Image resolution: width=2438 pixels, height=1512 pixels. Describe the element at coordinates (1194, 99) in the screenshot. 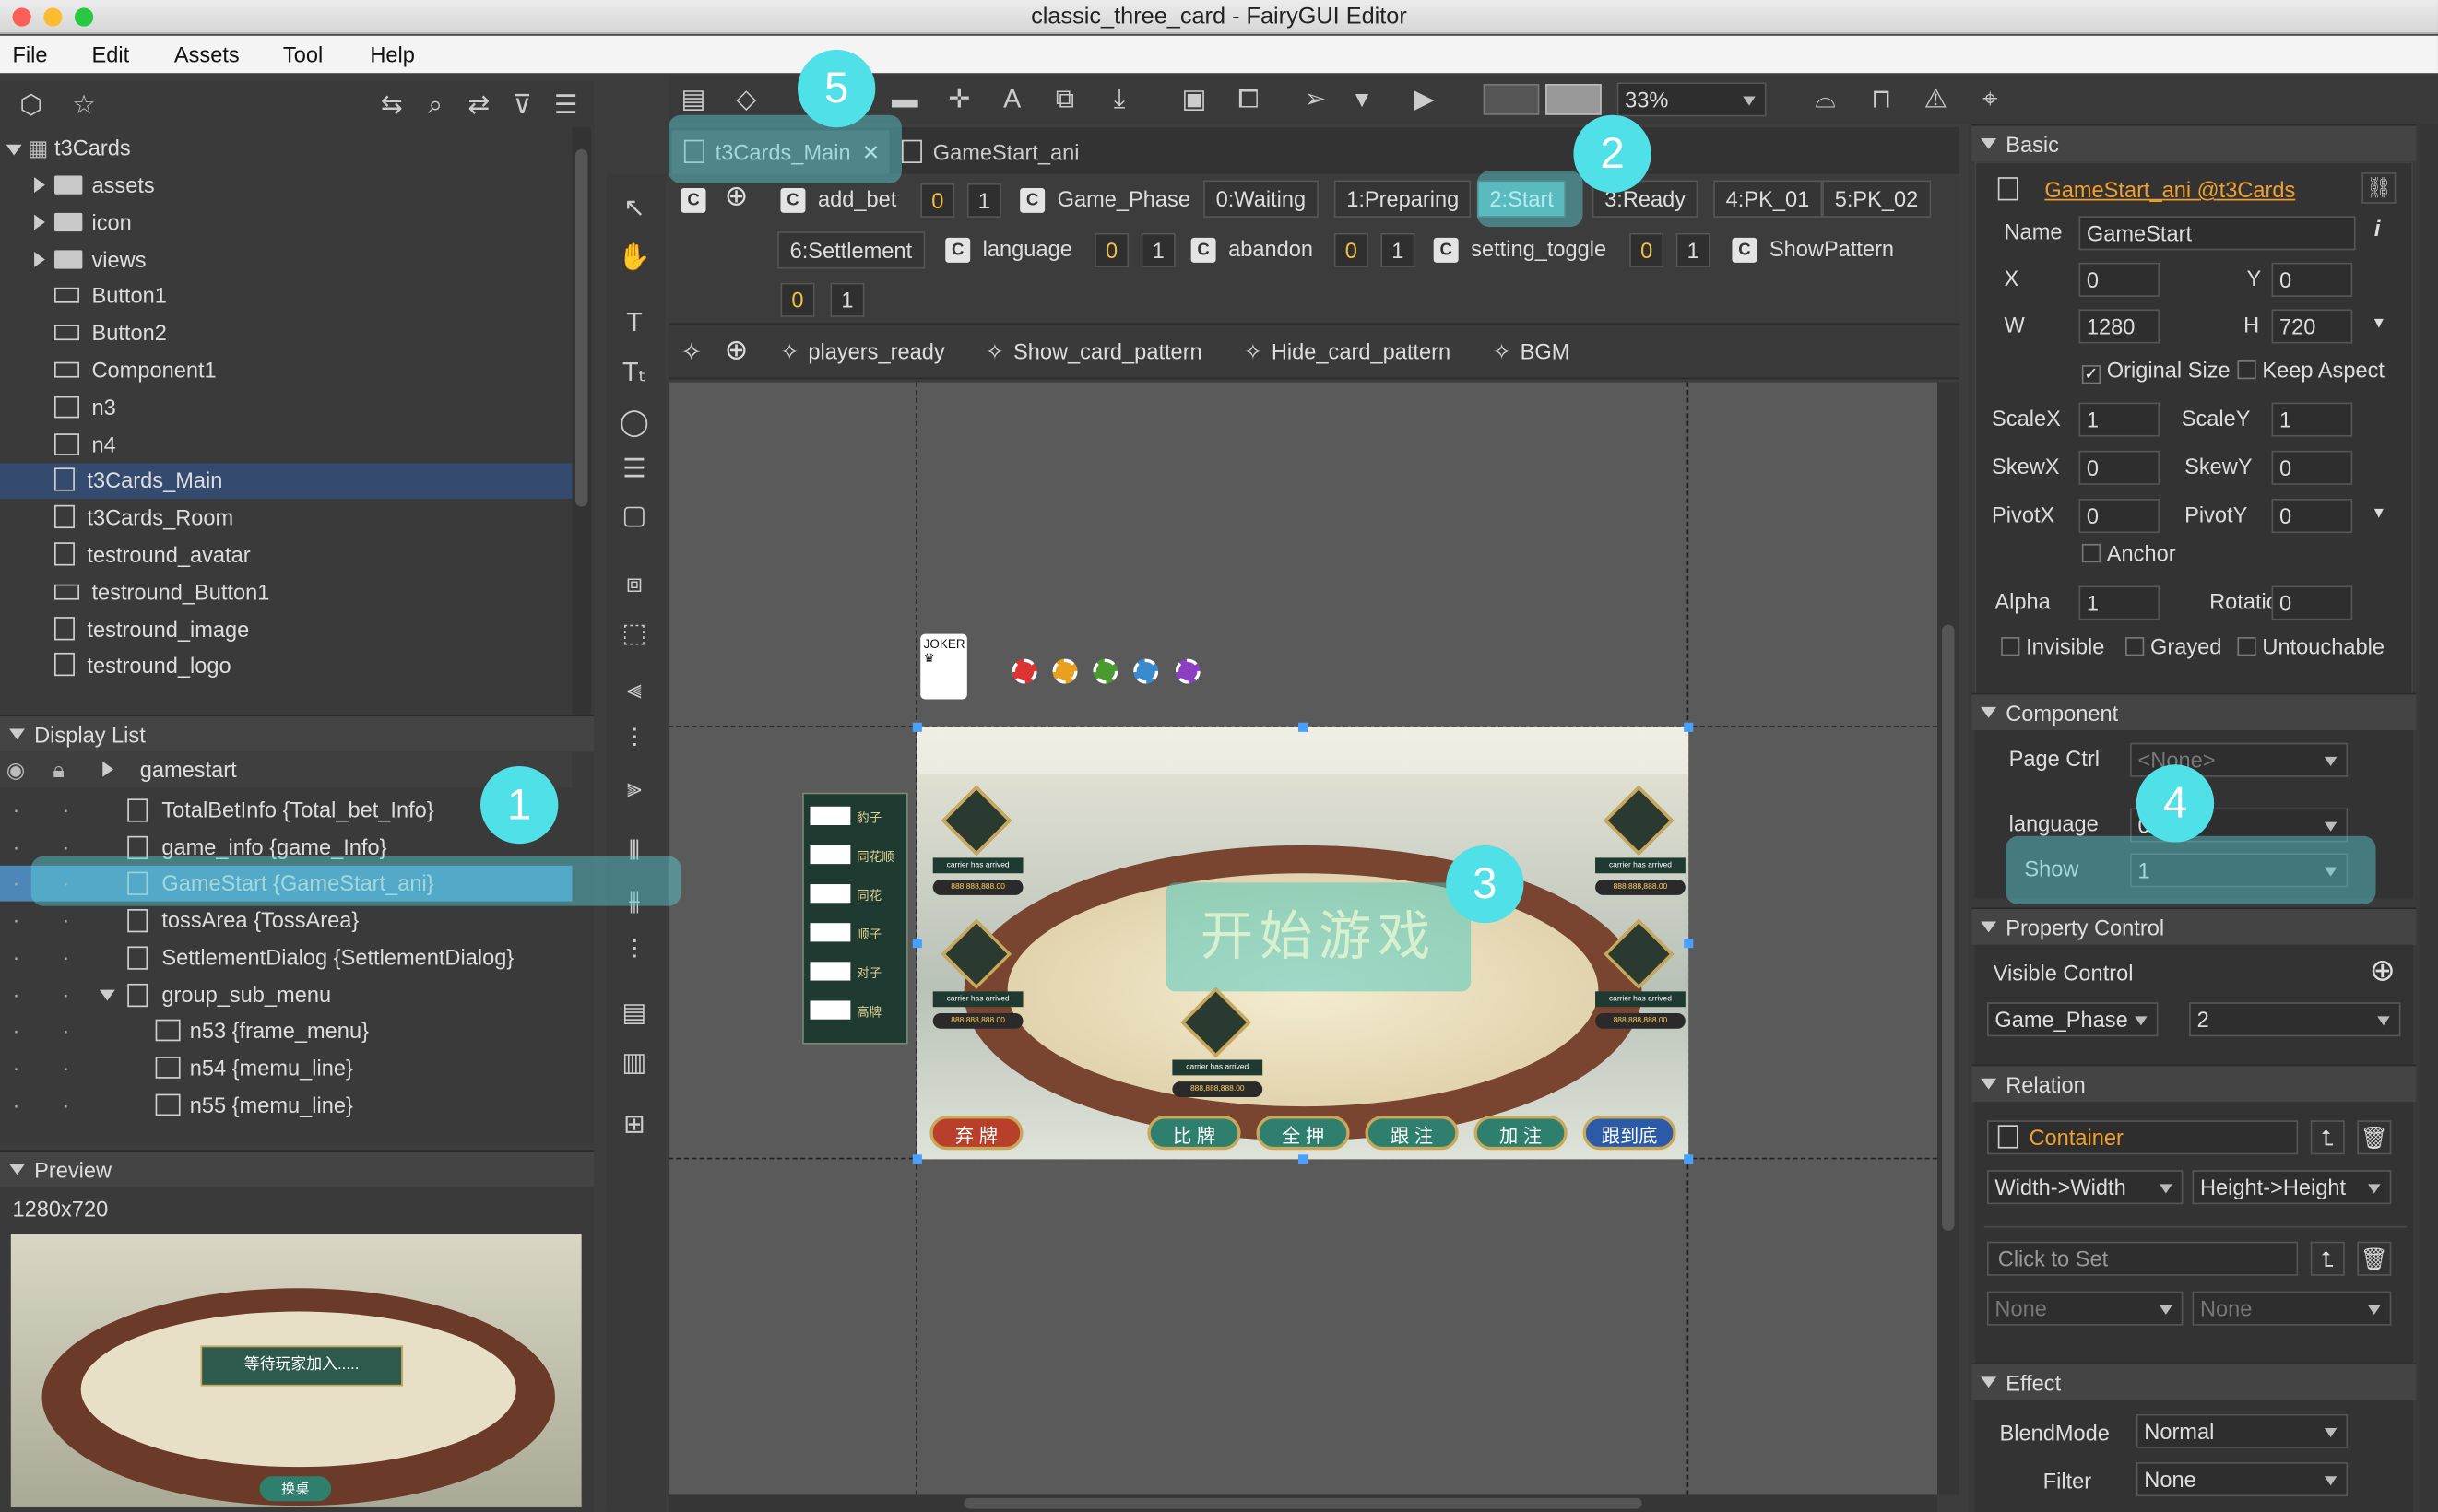

I see `save-icon: ▣` at that location.